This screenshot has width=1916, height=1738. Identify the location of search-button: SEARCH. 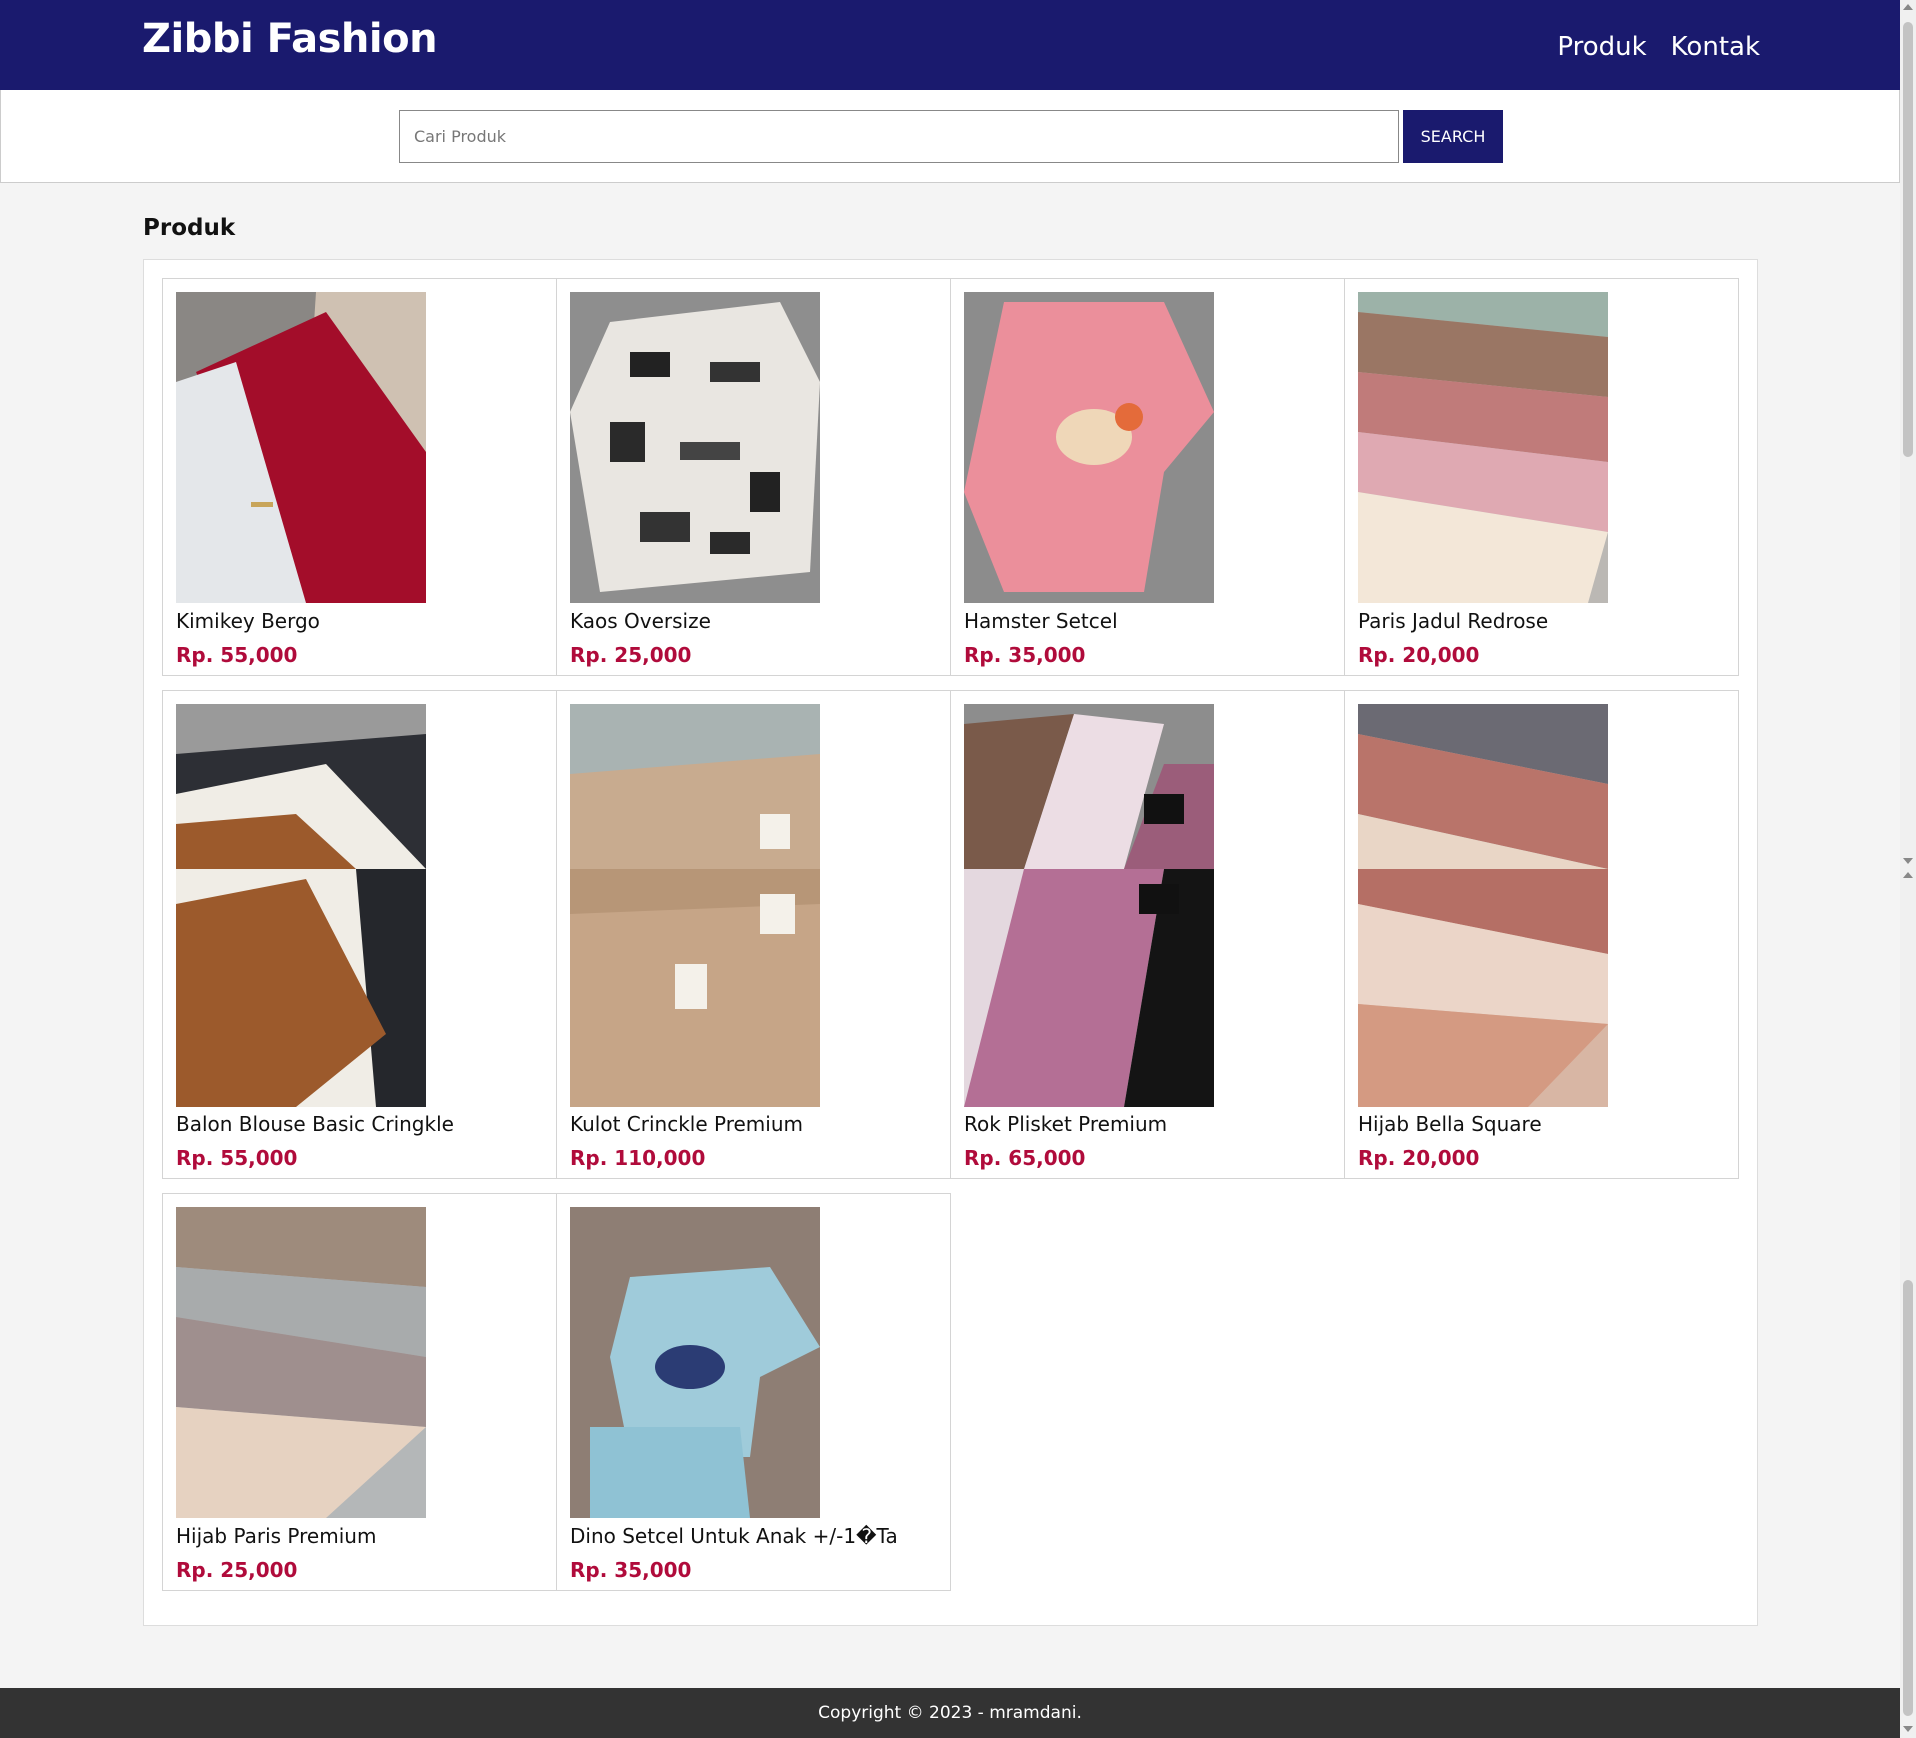
(1453, 136).